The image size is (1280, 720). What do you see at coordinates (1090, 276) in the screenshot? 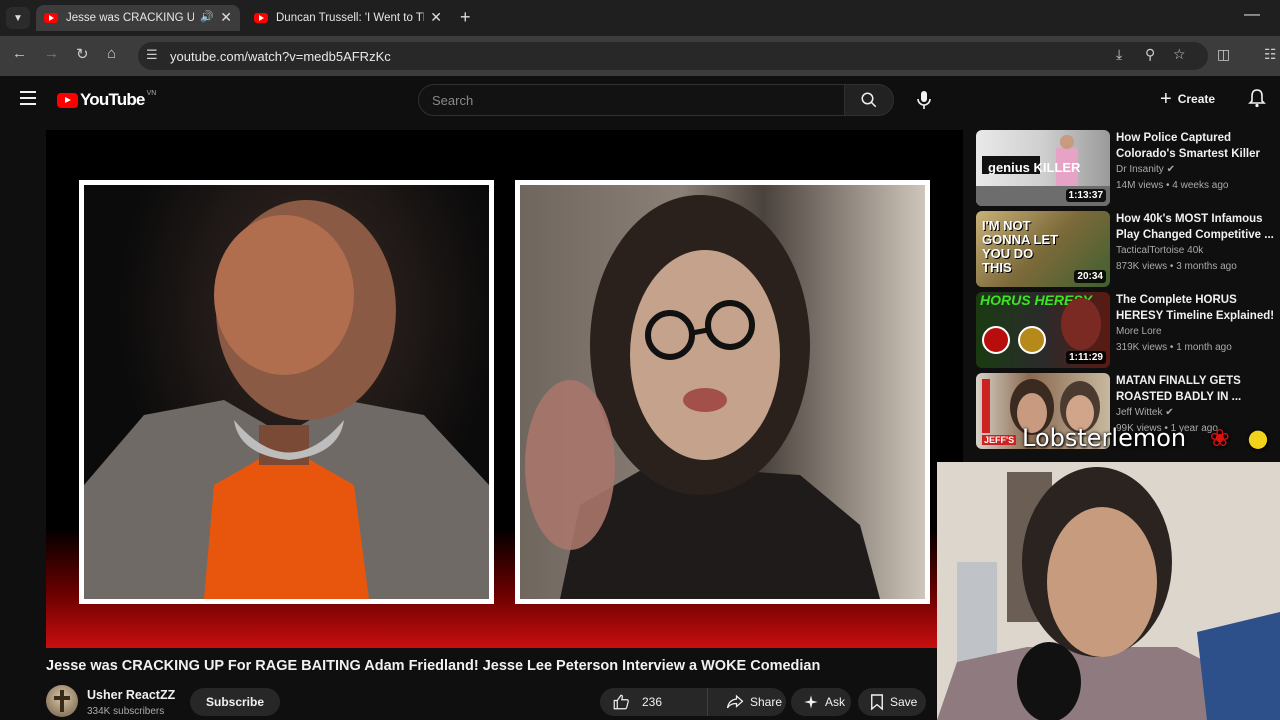
I see `video-duration: 20:34` at bounding box center [1090, 276].